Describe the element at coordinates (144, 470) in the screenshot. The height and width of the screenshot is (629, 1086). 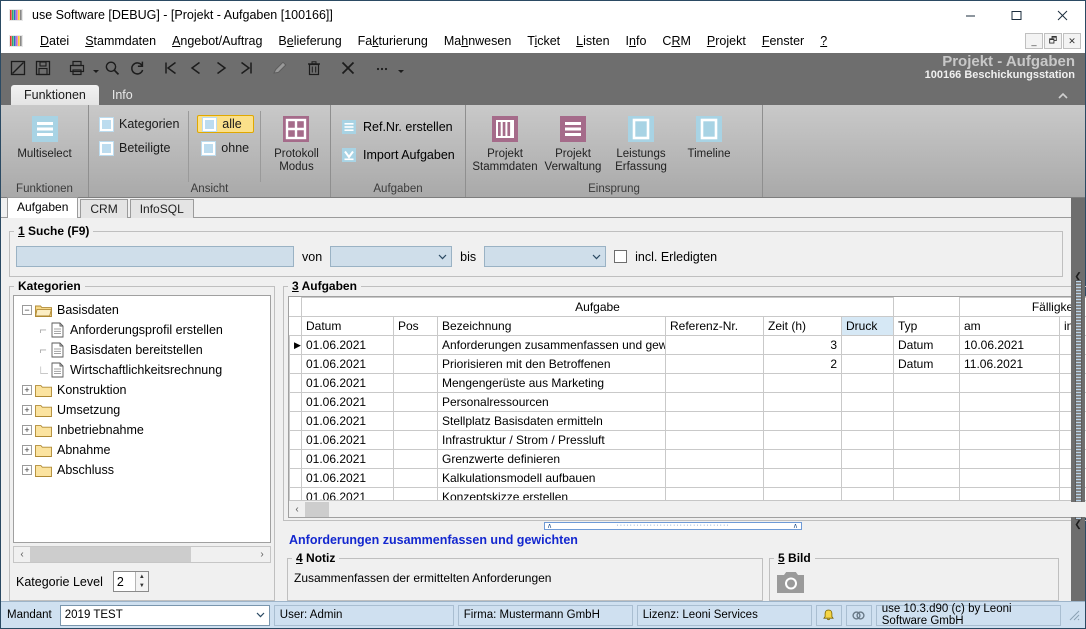
I see `tree-item-abschluss: + Abschluss` at that location.